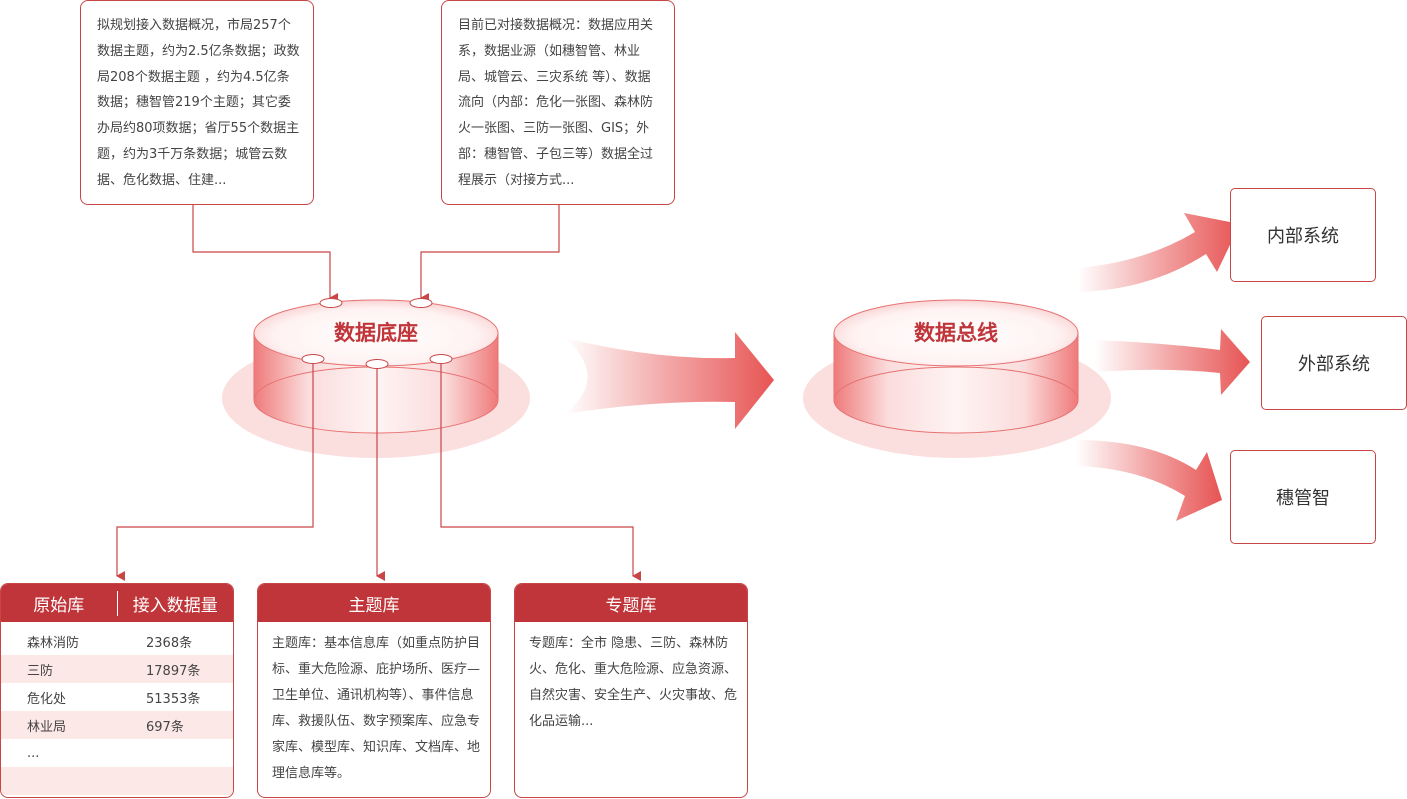  I want to click on row-count: 697条, so click(165, 727).